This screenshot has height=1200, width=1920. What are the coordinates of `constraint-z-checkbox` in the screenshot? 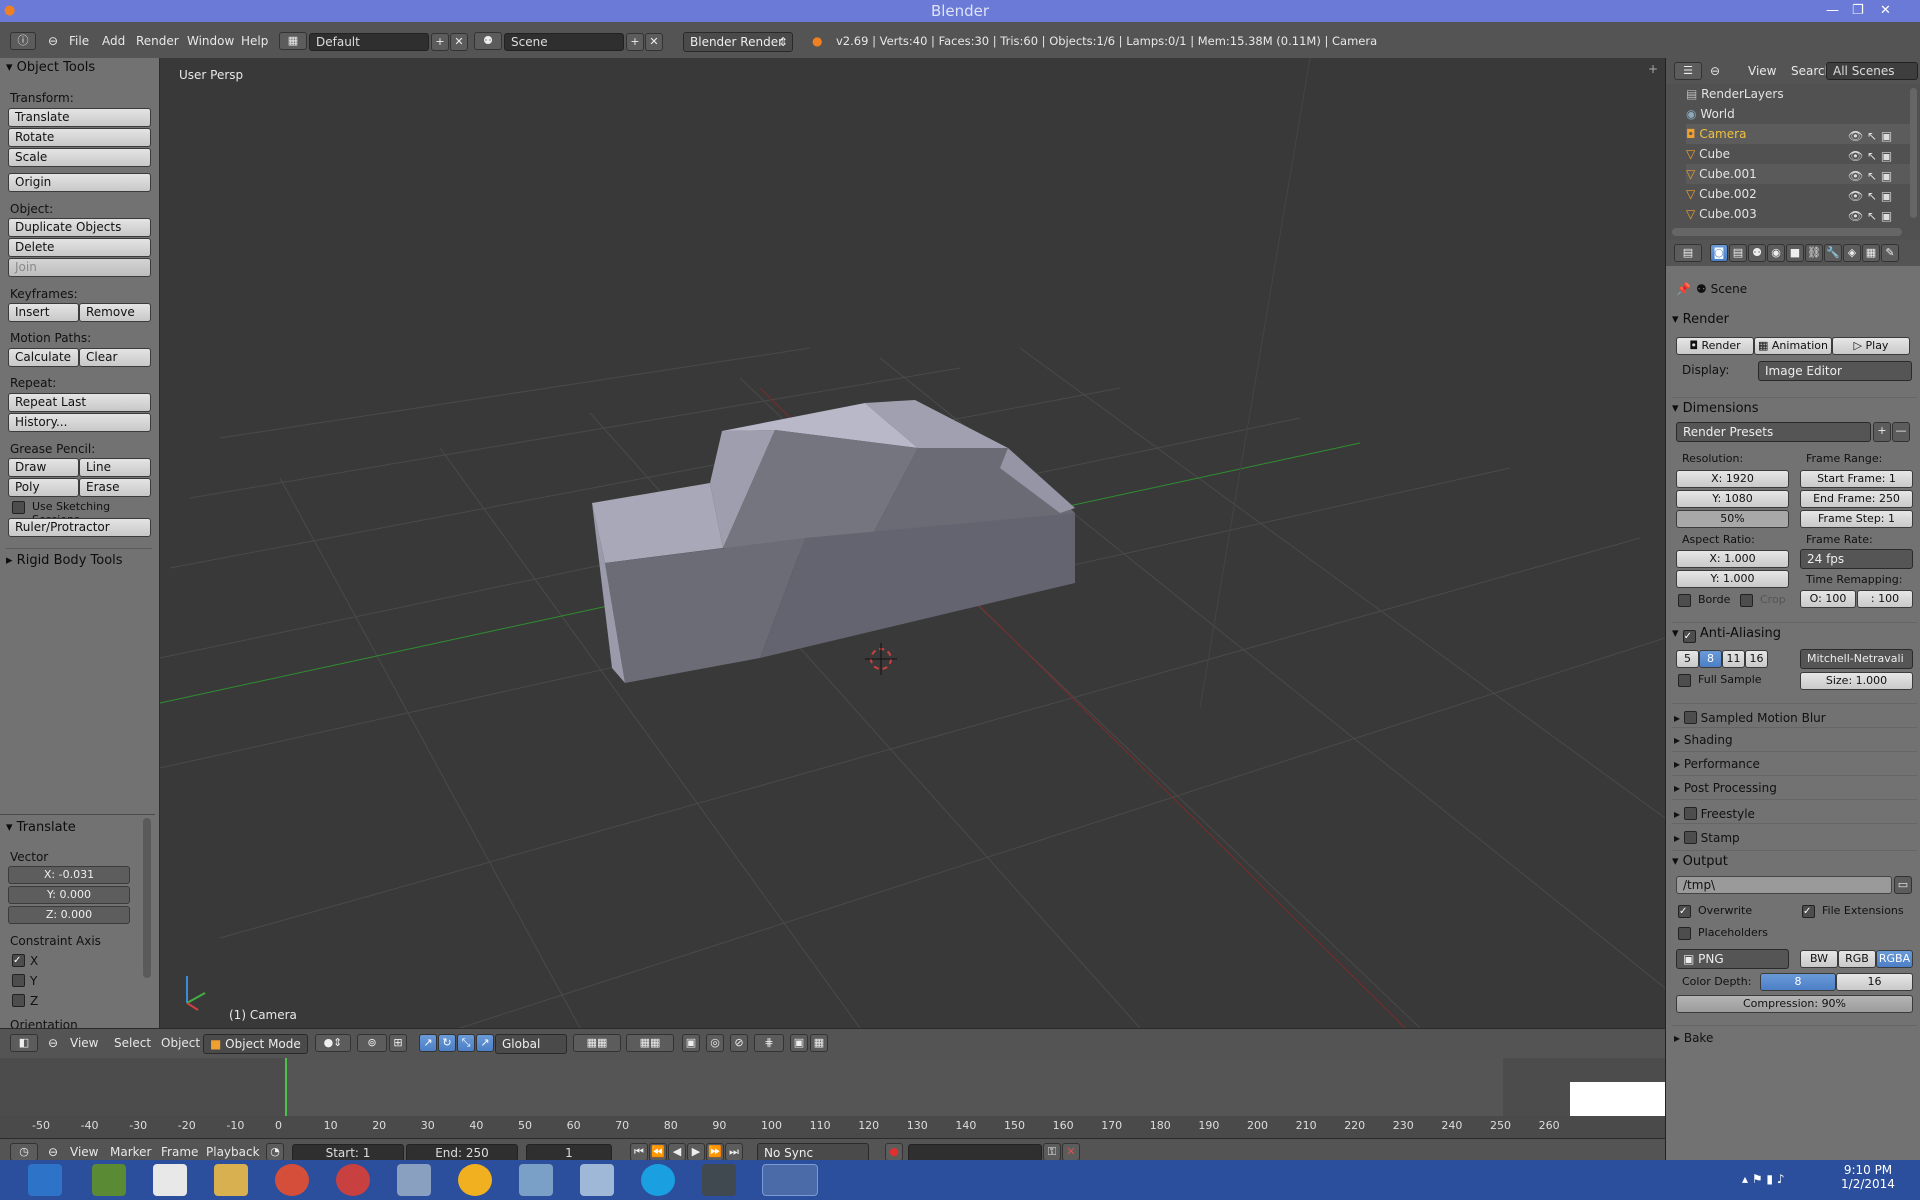 It's located at (18, 1000).